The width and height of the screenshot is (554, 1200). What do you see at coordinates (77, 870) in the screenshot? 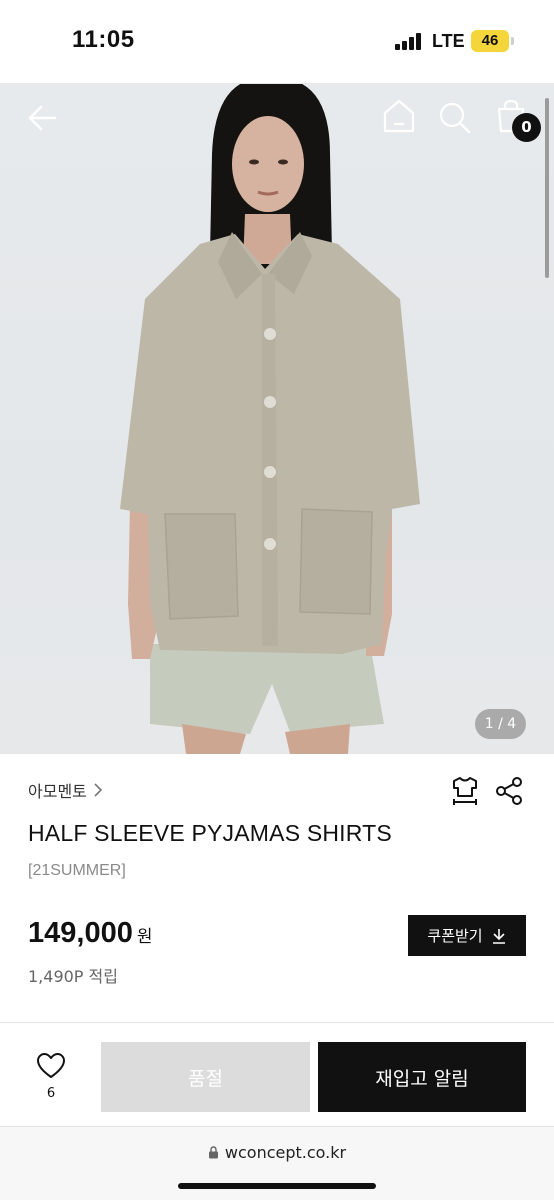
I see `season-label: [21SUMMER]` at bounding box center [77, 870].